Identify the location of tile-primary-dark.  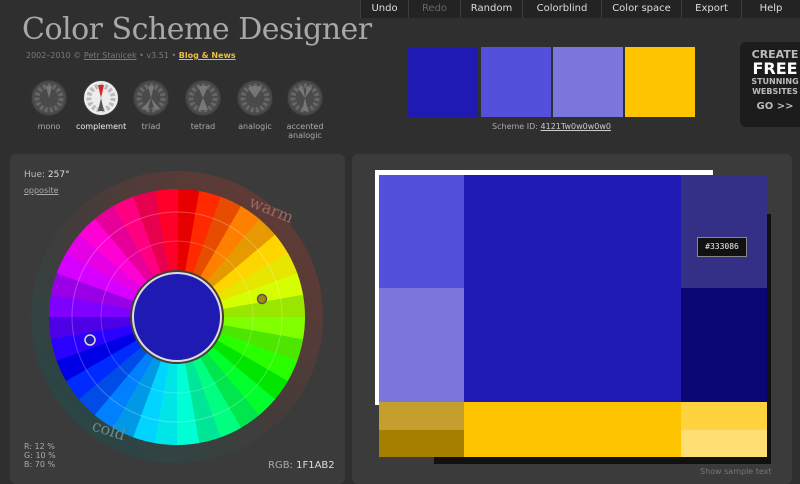
(724, 231).